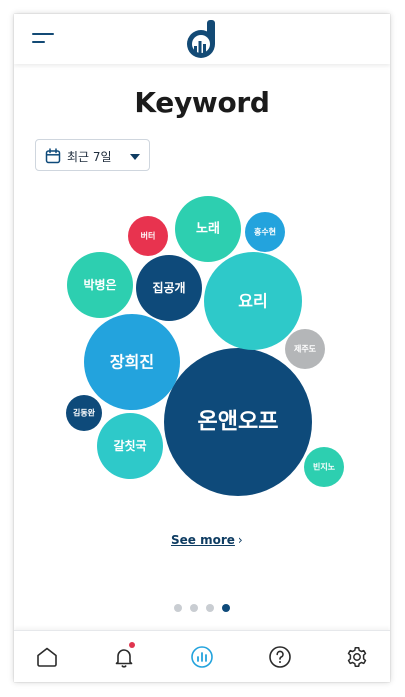 The image size is (405, 697). Describe the element at coordinates (135, 157) in the screenshot. I see `caret-down-icon` at that location.